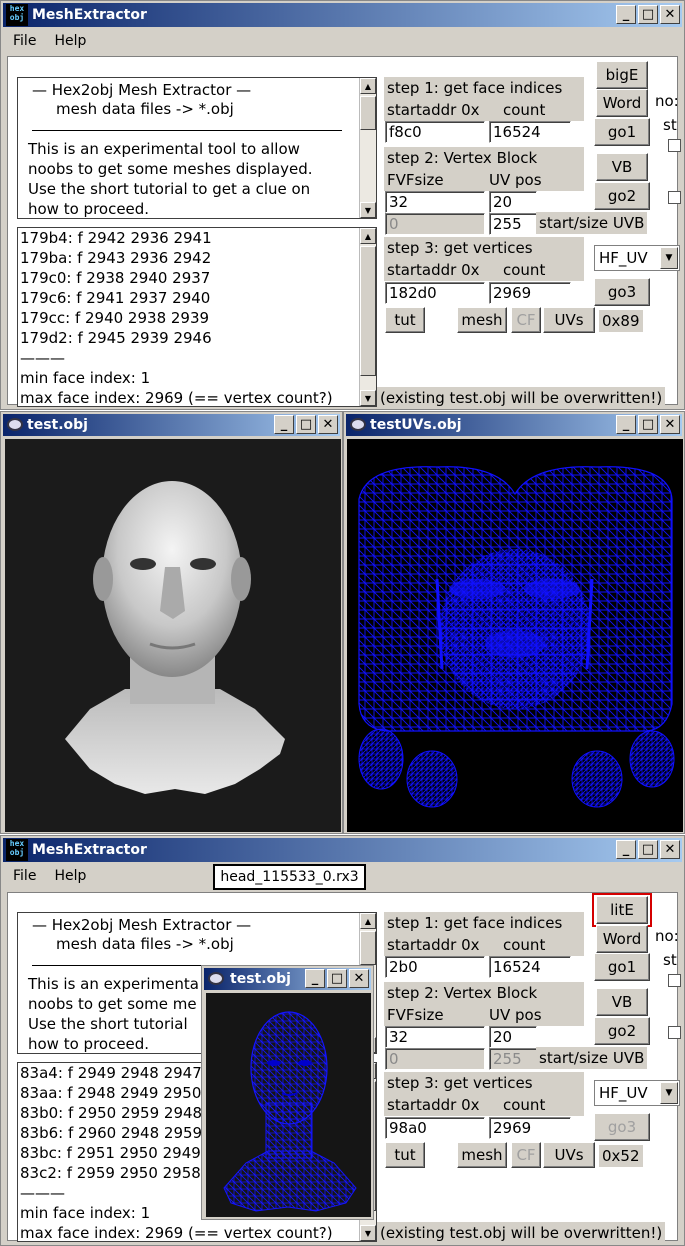 The height and width of the screenshot is (1246, 685). I want to click on info-scrollbar: ▲ ▼, so click(367, 148).